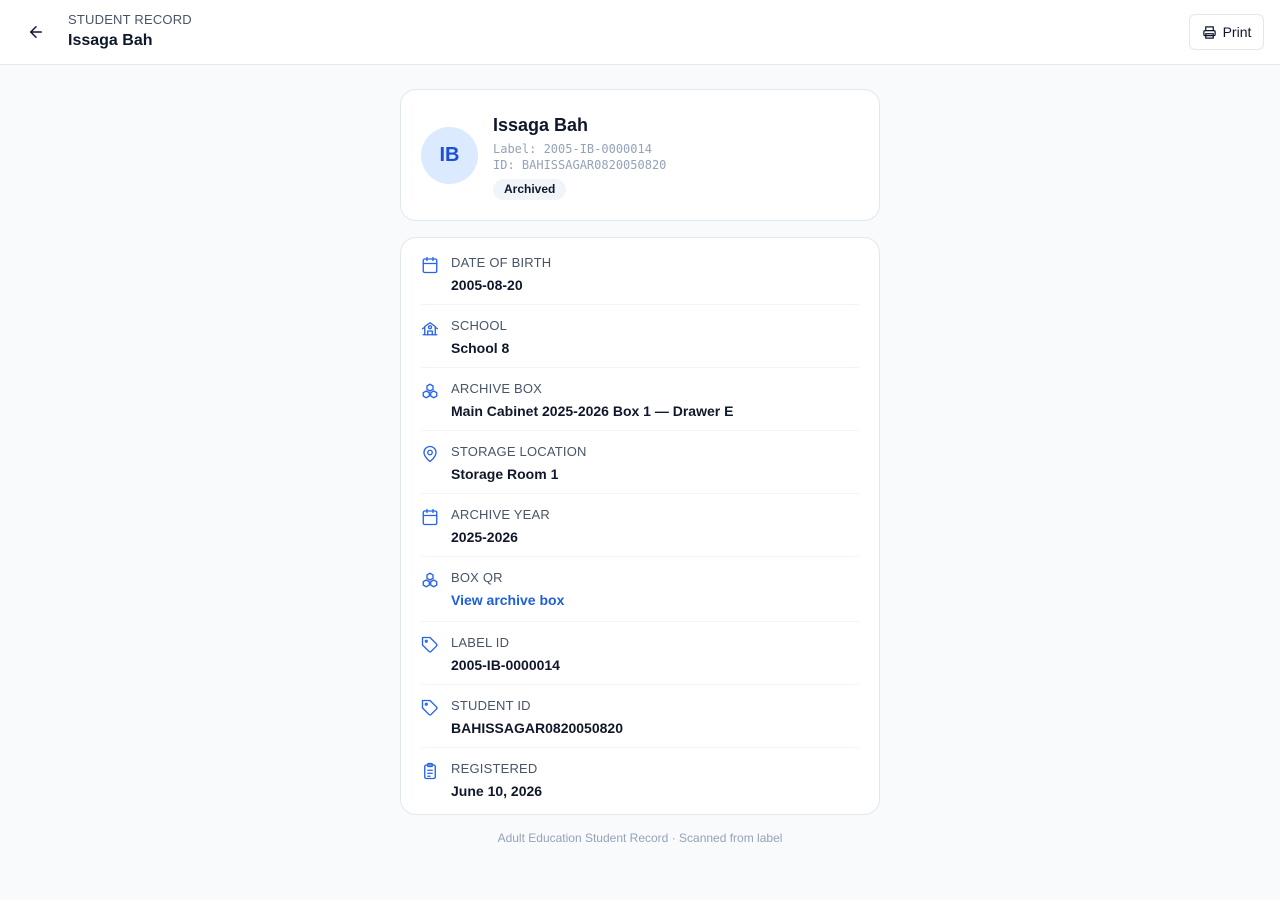 This screenshot has height=900, width=1280. I want to click on top-bar: STUDENT RECORD Issaga Bah Print, so click(640, 32).